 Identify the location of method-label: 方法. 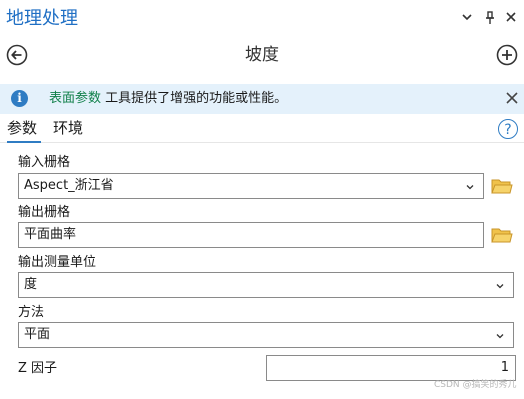
(31, 312).